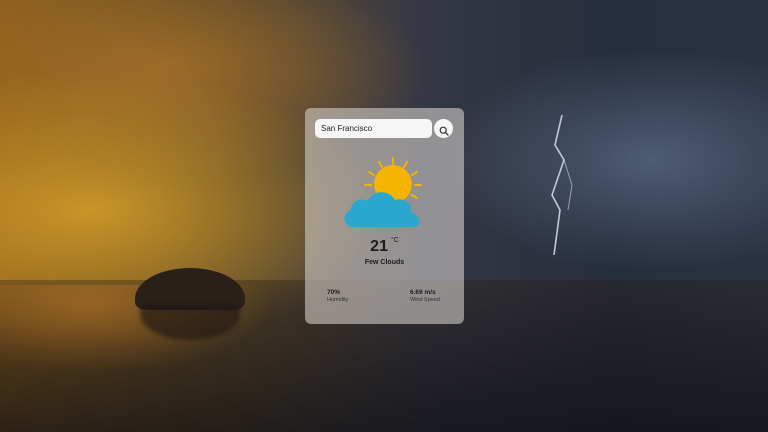  I want to click on temperature-display: 21 °C, so click(384, 246).